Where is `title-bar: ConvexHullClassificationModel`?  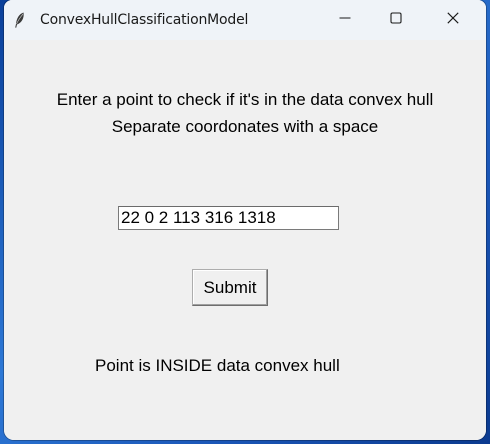
title-bar: ConvexHullClassificationModel is located at coordinates (245, 20).